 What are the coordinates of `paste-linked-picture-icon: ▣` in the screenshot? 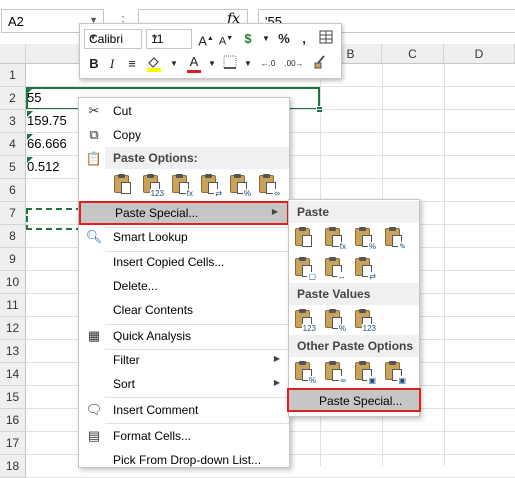 It's located at (395, 372).